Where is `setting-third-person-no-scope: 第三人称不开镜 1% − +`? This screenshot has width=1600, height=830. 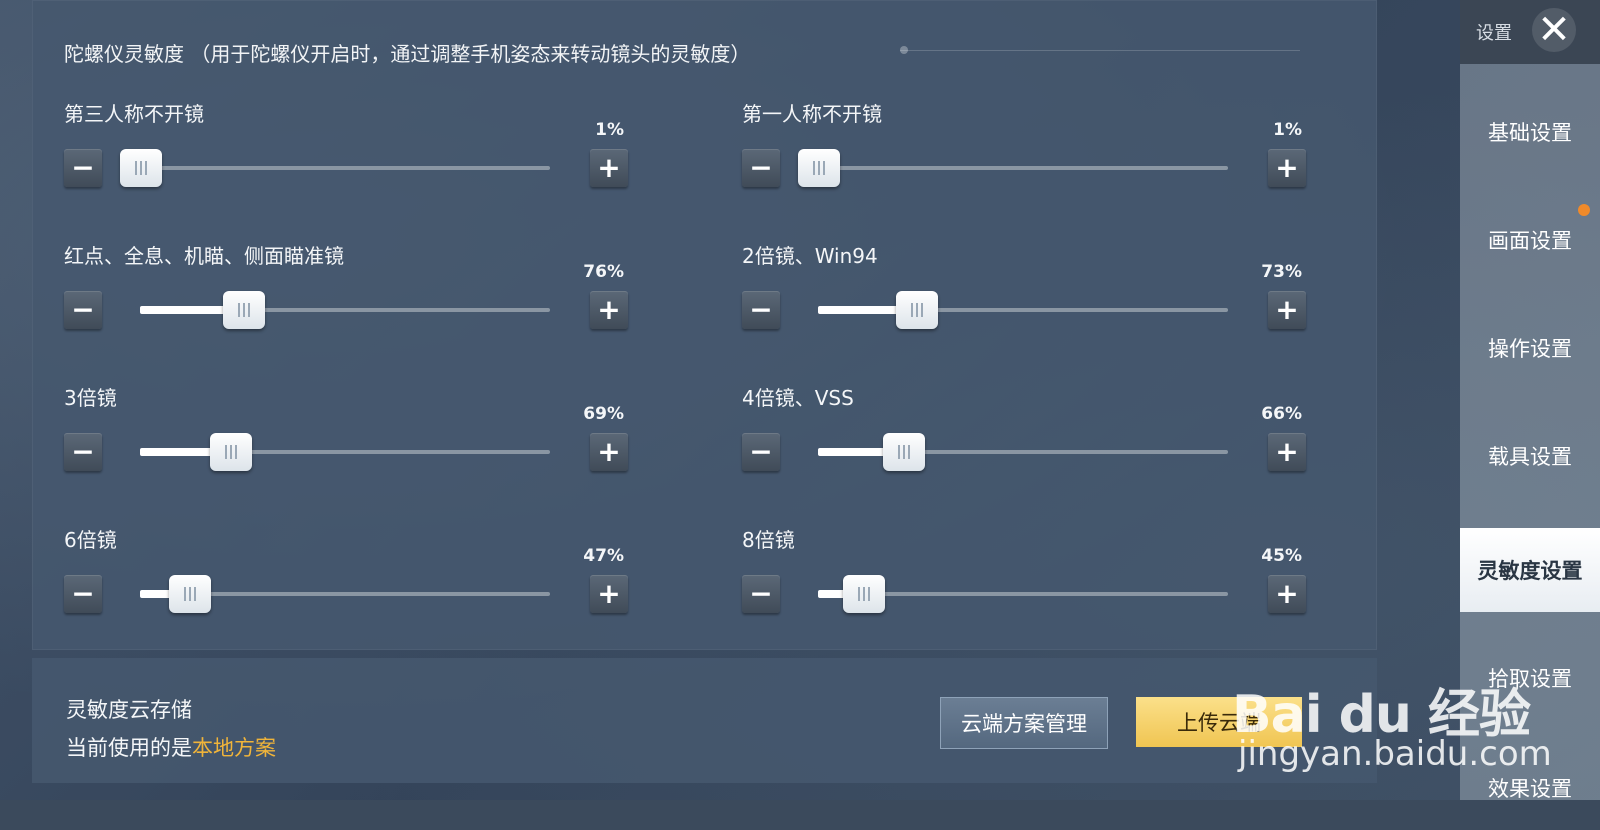
setting-third-person-no-scope: 第三人称不开镜 1% − + is located at coordinates (349, 158).